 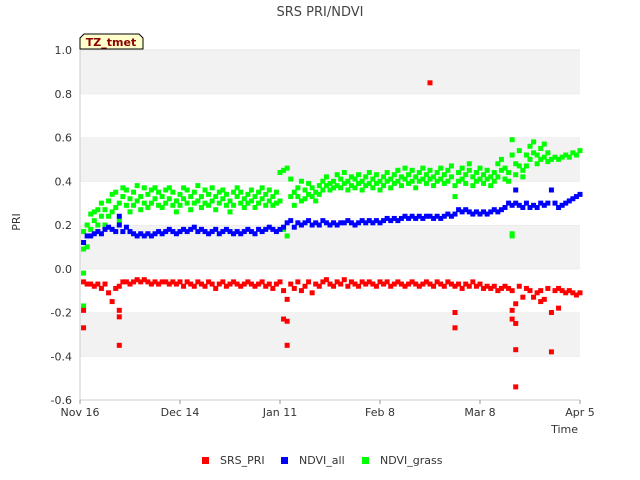 What do you see at coordinates (64, 269) in the screenshot?
I see `y-tick-label: 0.0` at bounding box center [64, 269].